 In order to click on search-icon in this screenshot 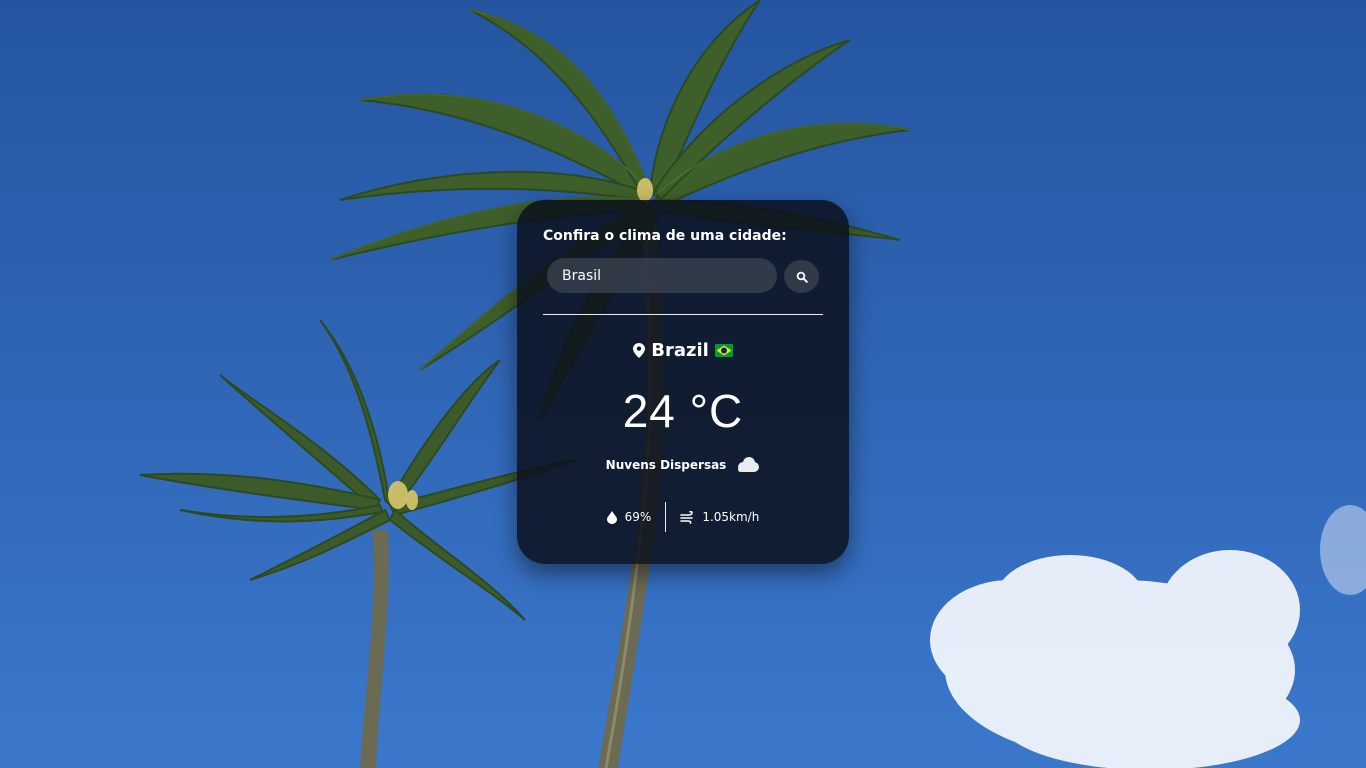, I will do `click(802, 277)`.